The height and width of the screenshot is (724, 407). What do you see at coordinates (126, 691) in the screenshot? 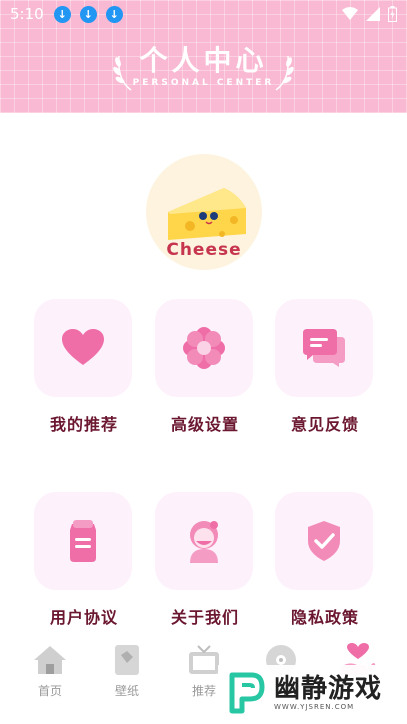
I see `nav-label: 壁纸` at bounding box center [126, 691].